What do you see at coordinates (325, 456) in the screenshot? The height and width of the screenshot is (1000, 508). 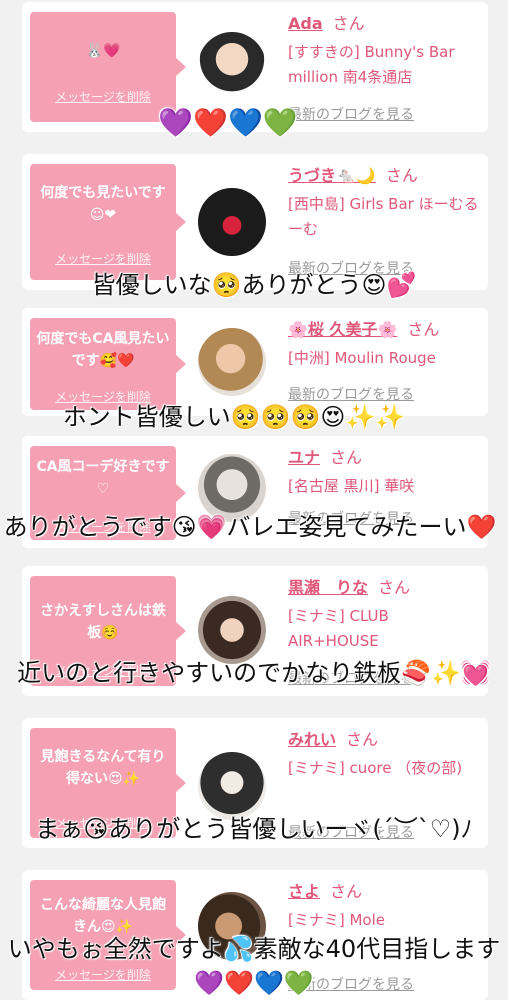 I see `name-row: ユナ さん` at bounding box center [325, 456].